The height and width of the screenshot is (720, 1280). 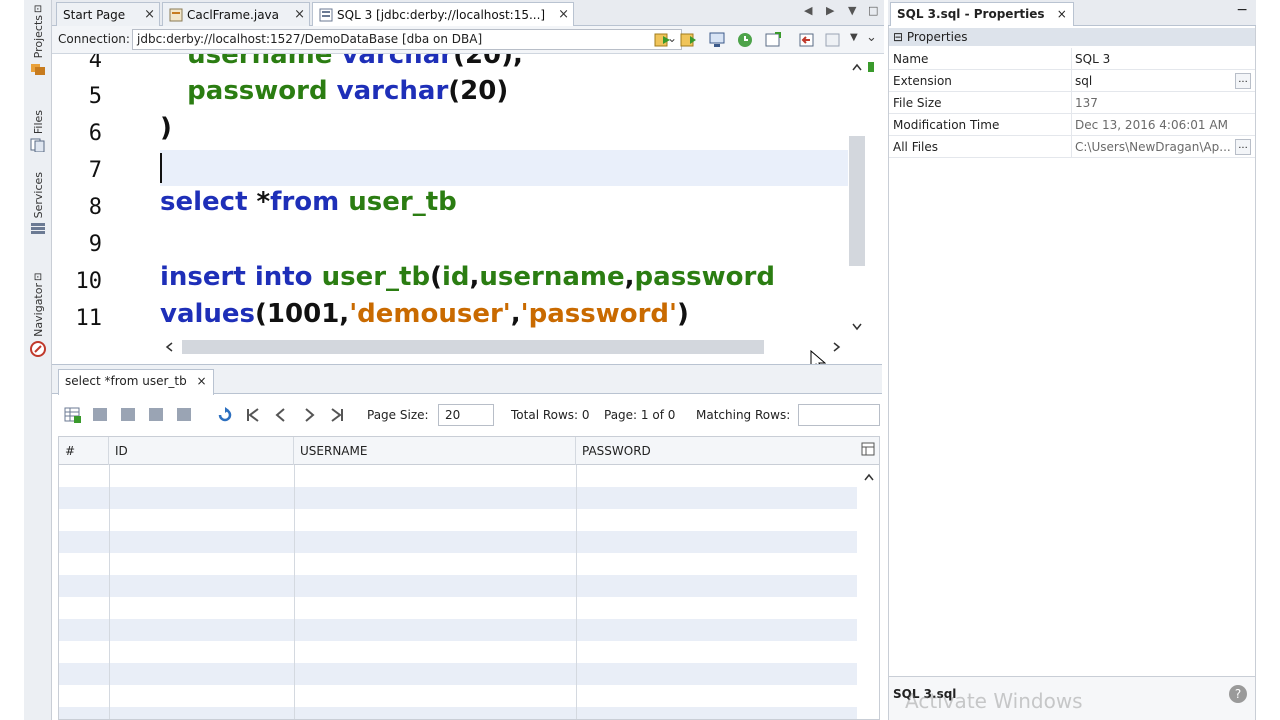 I want to click on expand-toolbar-icon: ⌄, so click(x=871, y=37).